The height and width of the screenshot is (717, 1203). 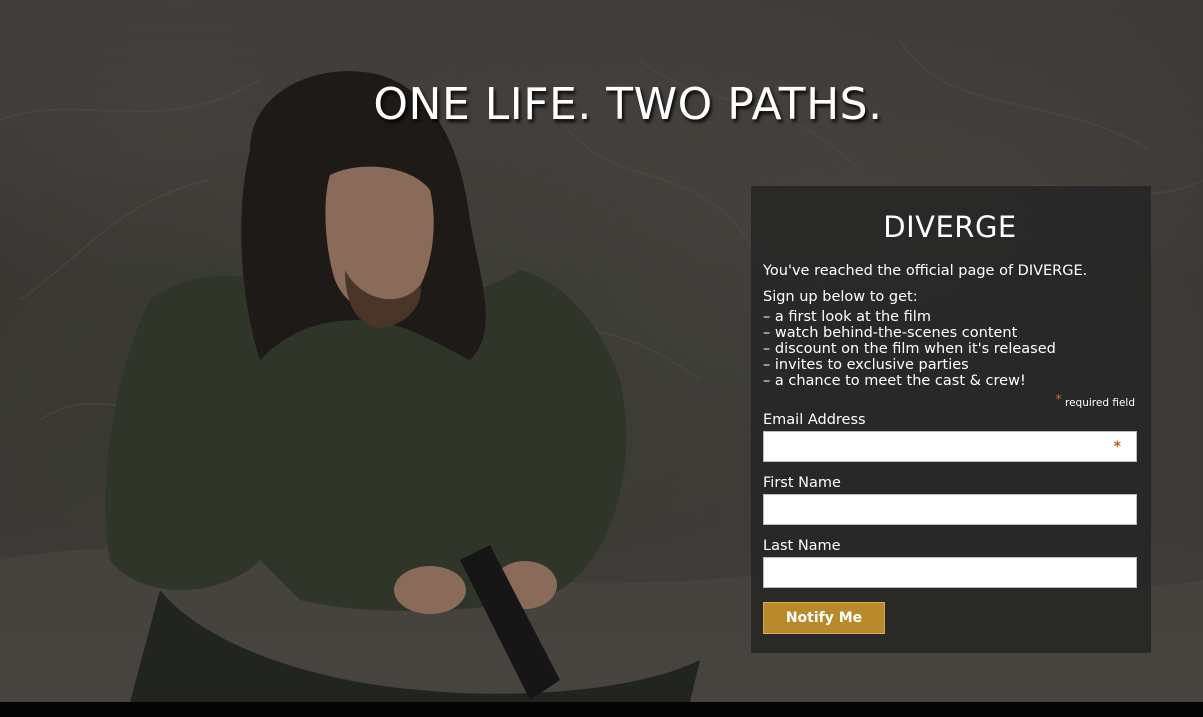 What do you see at coordinates (814, 420) in the screenshot?
I see `email-label: Email Address` at bounding box center [814, 420].